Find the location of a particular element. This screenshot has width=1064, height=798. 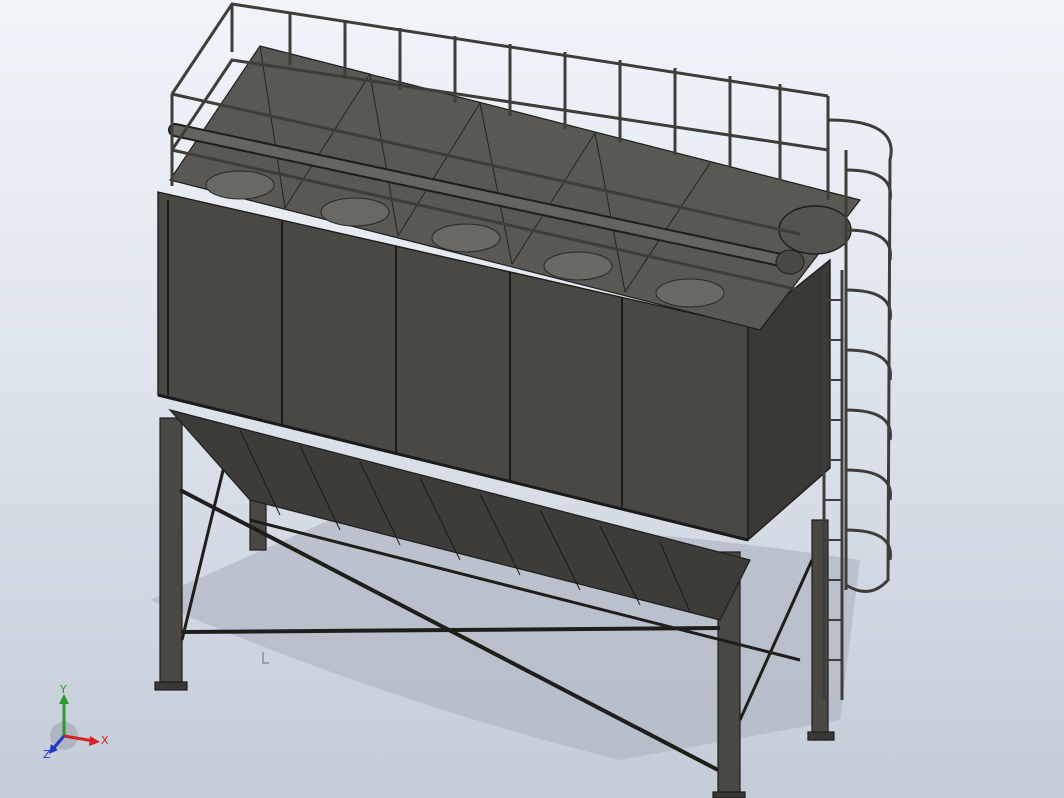

y-axis-label: Y is located at coordinates (63, 690).